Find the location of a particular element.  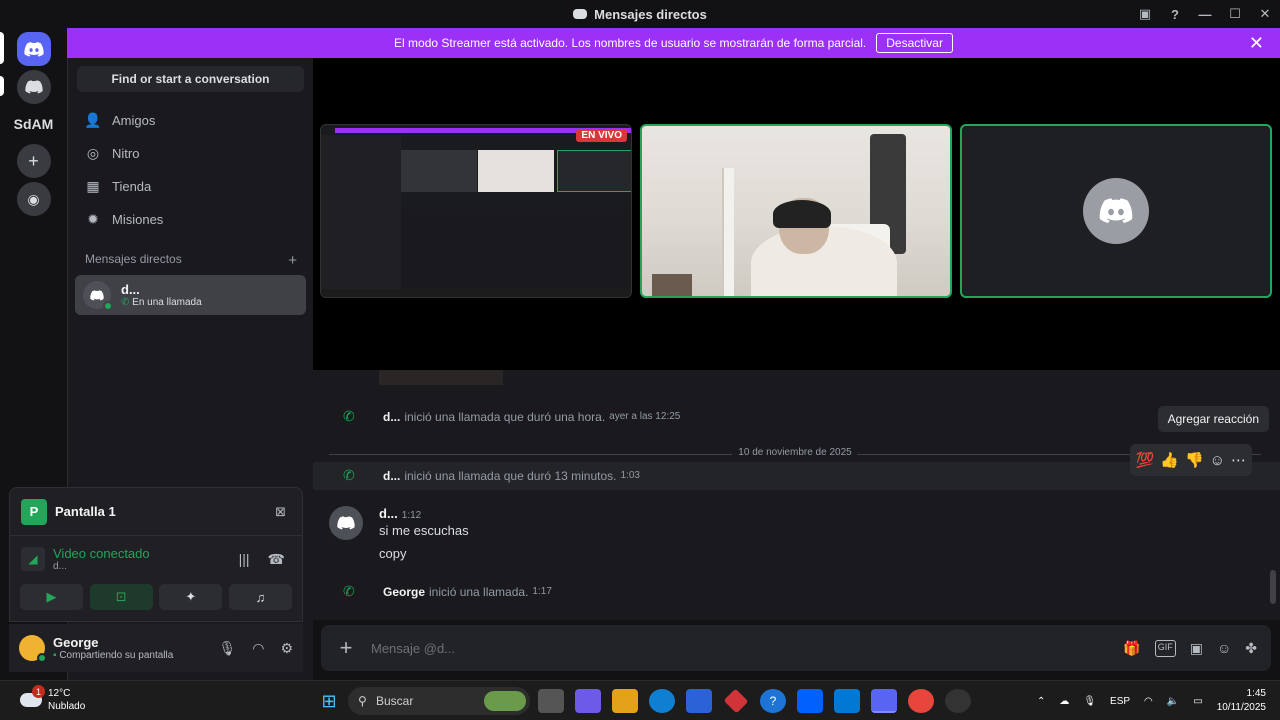

sticker-icon: ▣ is located at coordinates (1196, 648).